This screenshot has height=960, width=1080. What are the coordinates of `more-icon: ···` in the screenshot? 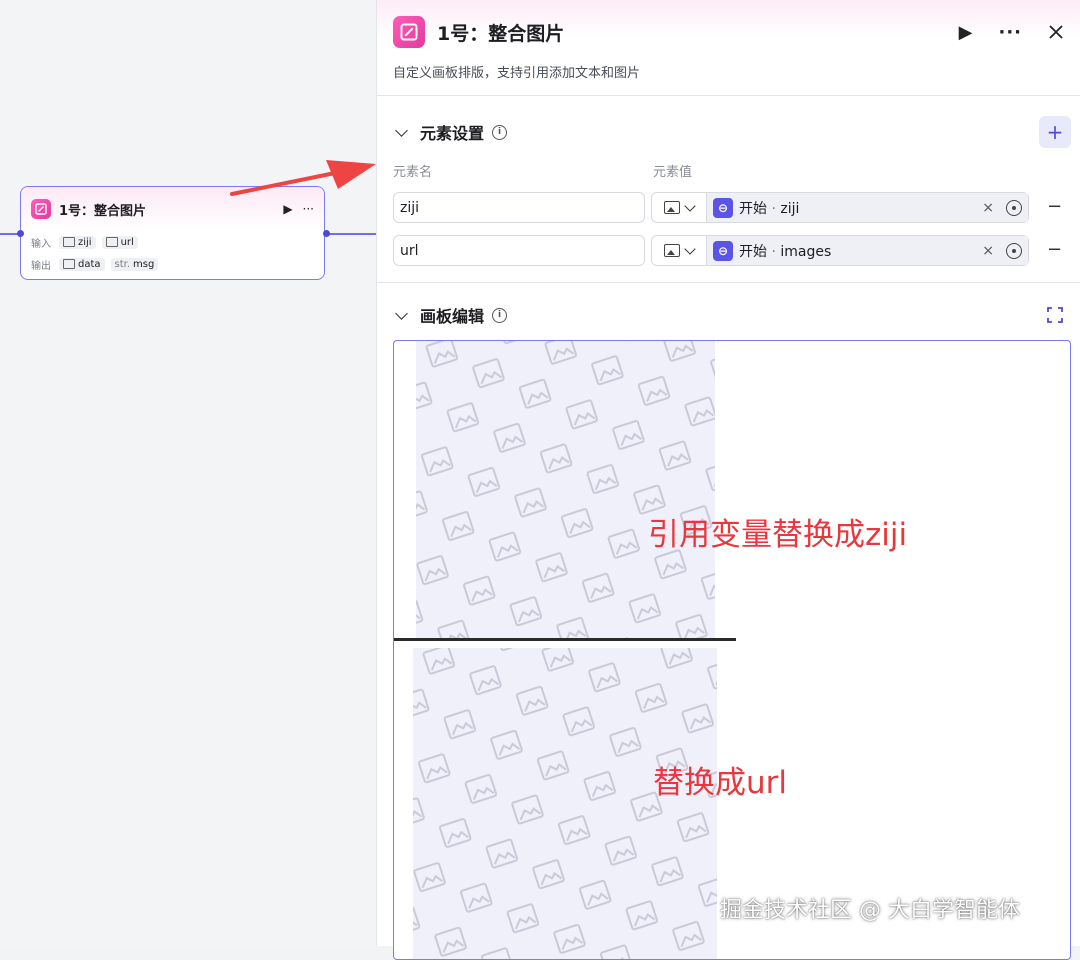 It's located at (1010, 32).